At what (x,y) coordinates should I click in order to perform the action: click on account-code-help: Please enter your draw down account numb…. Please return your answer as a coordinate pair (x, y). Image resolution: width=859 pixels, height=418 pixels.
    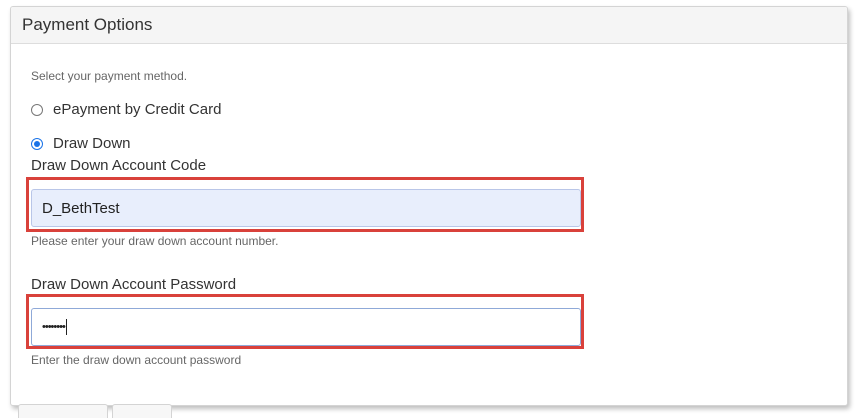
    Looking at the image, I should click on (155, 241).